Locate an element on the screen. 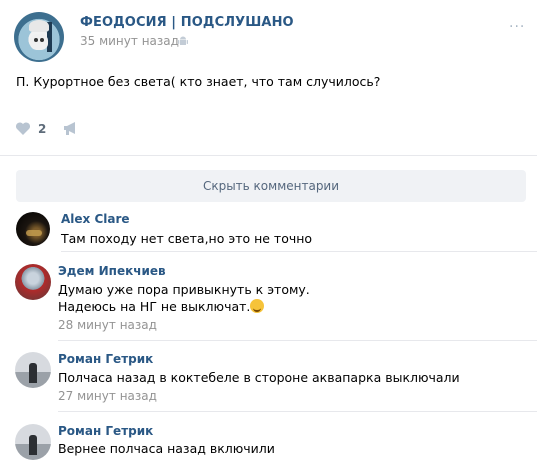 This screenshot has height=461, width=537. group-name-link: ФЕОДОСИЯ | ПОДСЛУШАНО is located at coordinates (187, 22).